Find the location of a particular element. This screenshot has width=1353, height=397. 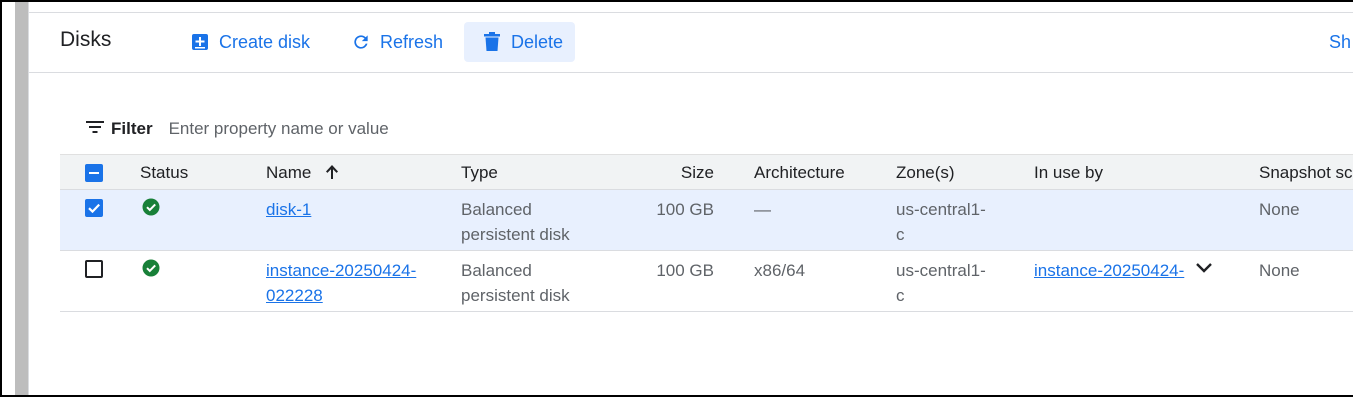

create-disk-button: Create disk is located at coordinates (249, 42).